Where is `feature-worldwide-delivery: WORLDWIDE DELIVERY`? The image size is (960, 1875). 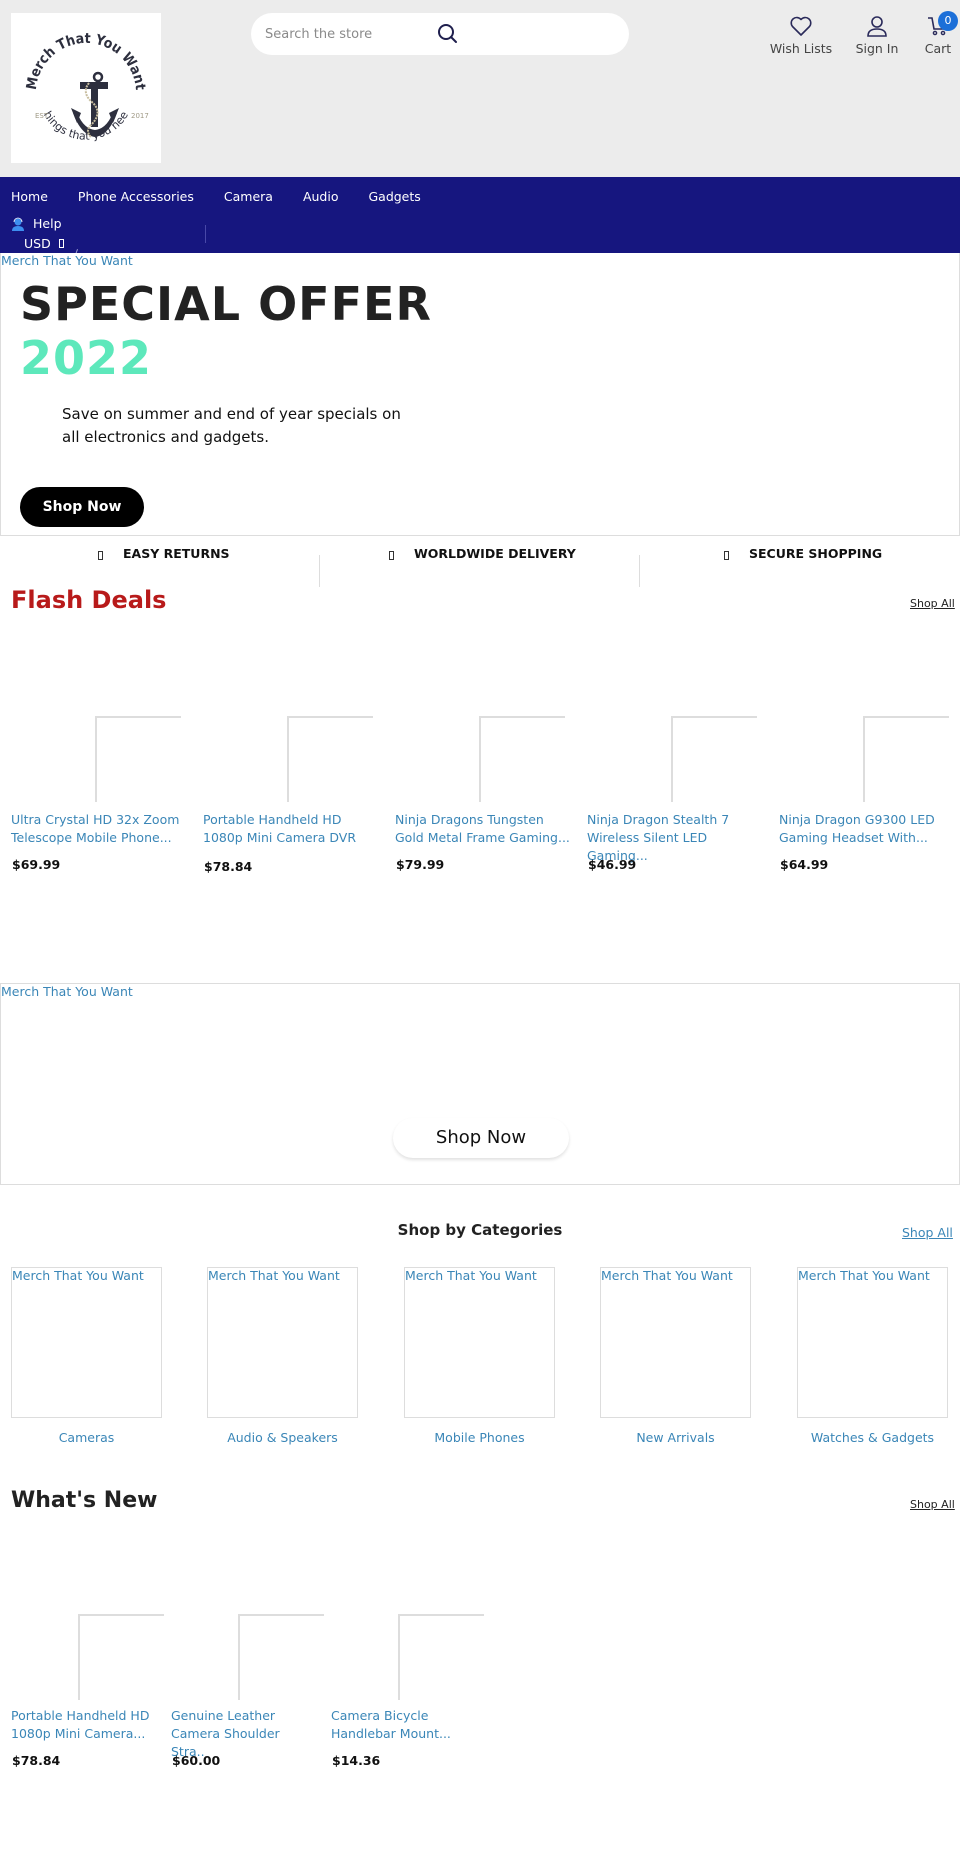
feature-worldwide-delivery: WORLDWIDE DELIVERY is located at coordinates (482, 553).